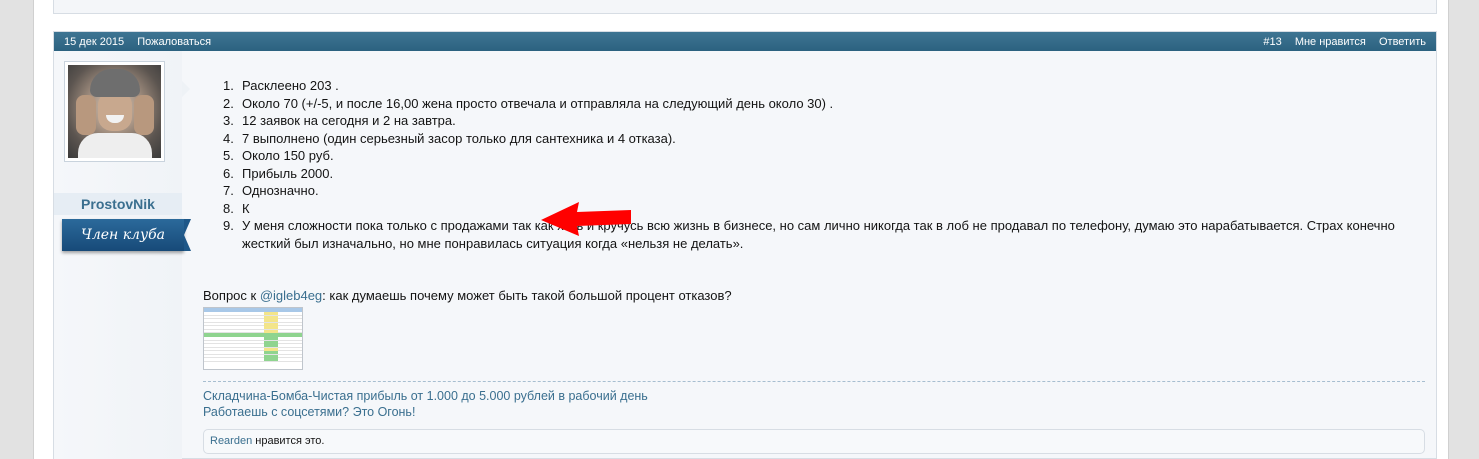 The image size is (1479, 459). I want to click on signature-link-2: Работаешь с соцсетями? Это Огонь!, so click(425, 412).